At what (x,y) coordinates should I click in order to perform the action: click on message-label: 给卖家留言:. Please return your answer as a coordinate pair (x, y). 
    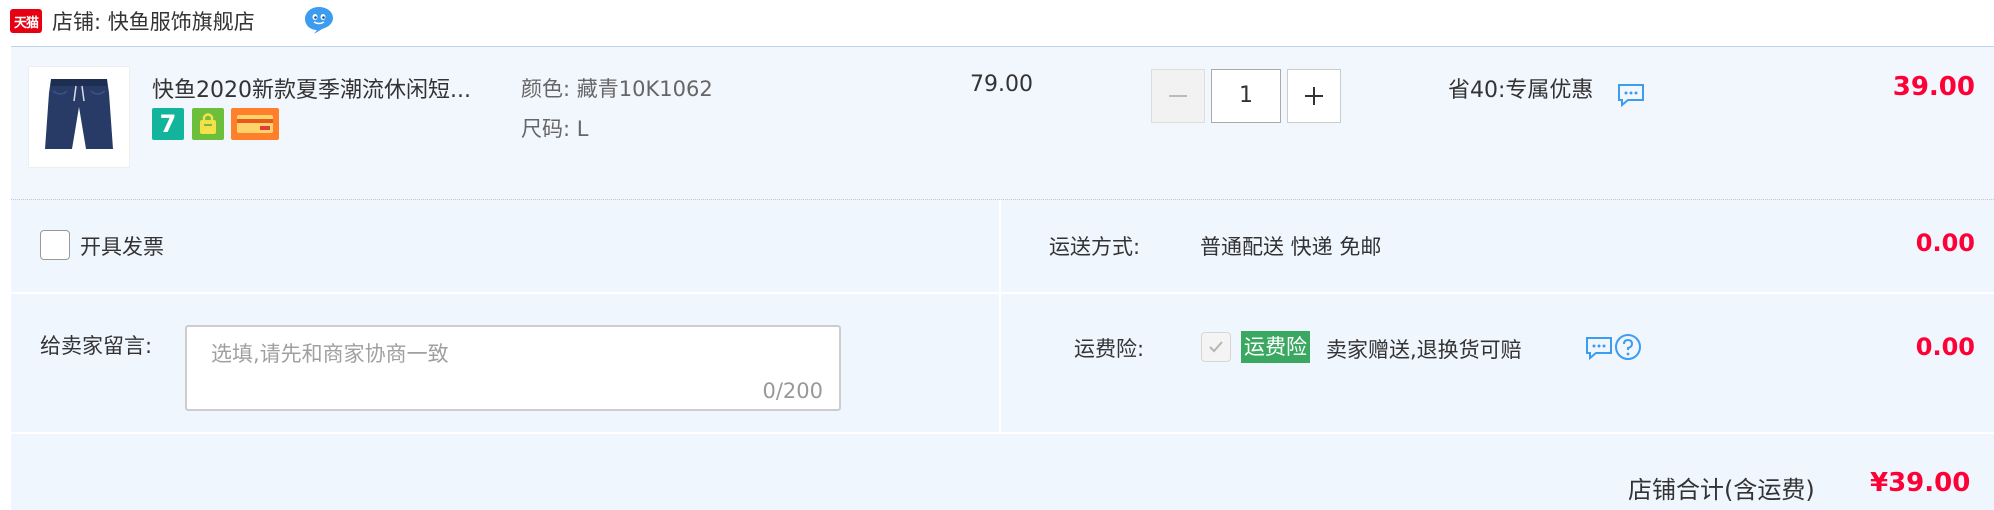
    Looking at the image, I should click on (96, 346).